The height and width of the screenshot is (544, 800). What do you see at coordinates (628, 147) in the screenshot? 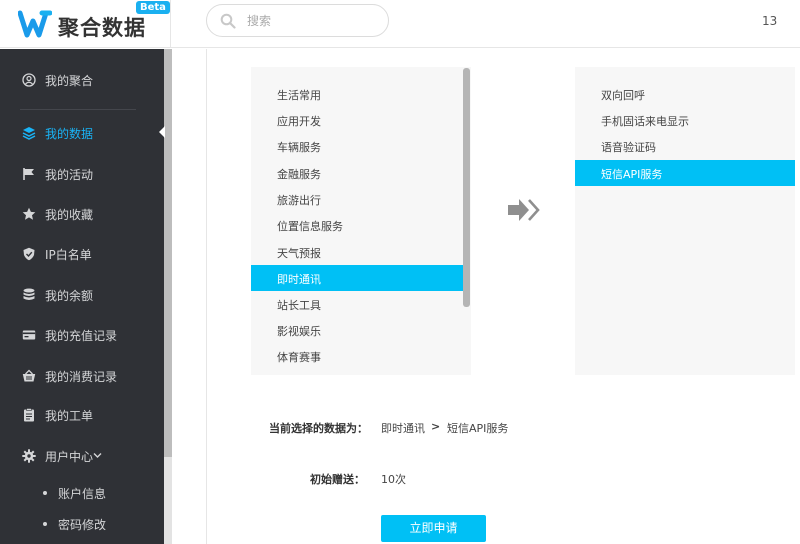
I see `api-label: 语音验证码` at bounding box center [628, 147].